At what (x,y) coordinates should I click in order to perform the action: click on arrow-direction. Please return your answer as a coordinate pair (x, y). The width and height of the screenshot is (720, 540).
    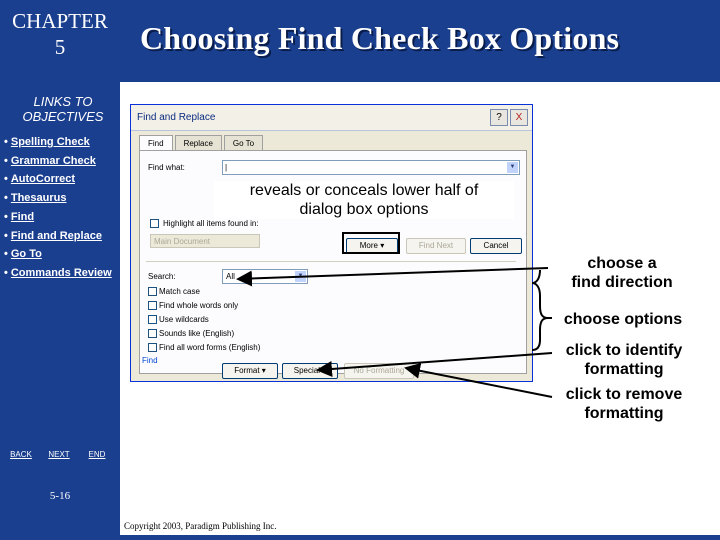
    Looking at the image, I should click on (392, 277).